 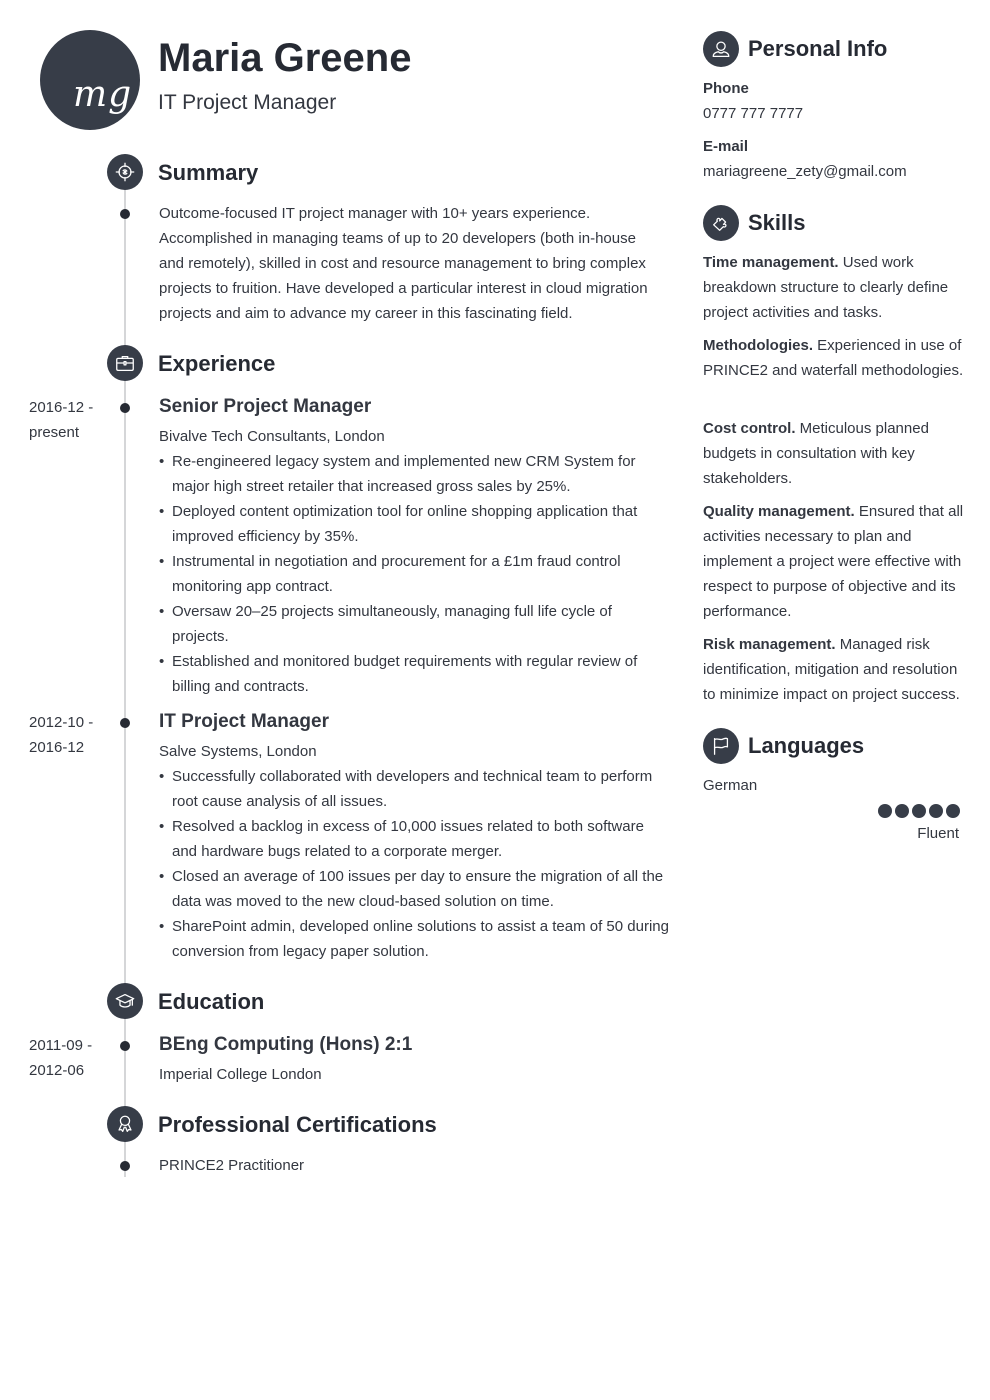 I want to click on skill-name: Cost control., so click(x=749, y=428).